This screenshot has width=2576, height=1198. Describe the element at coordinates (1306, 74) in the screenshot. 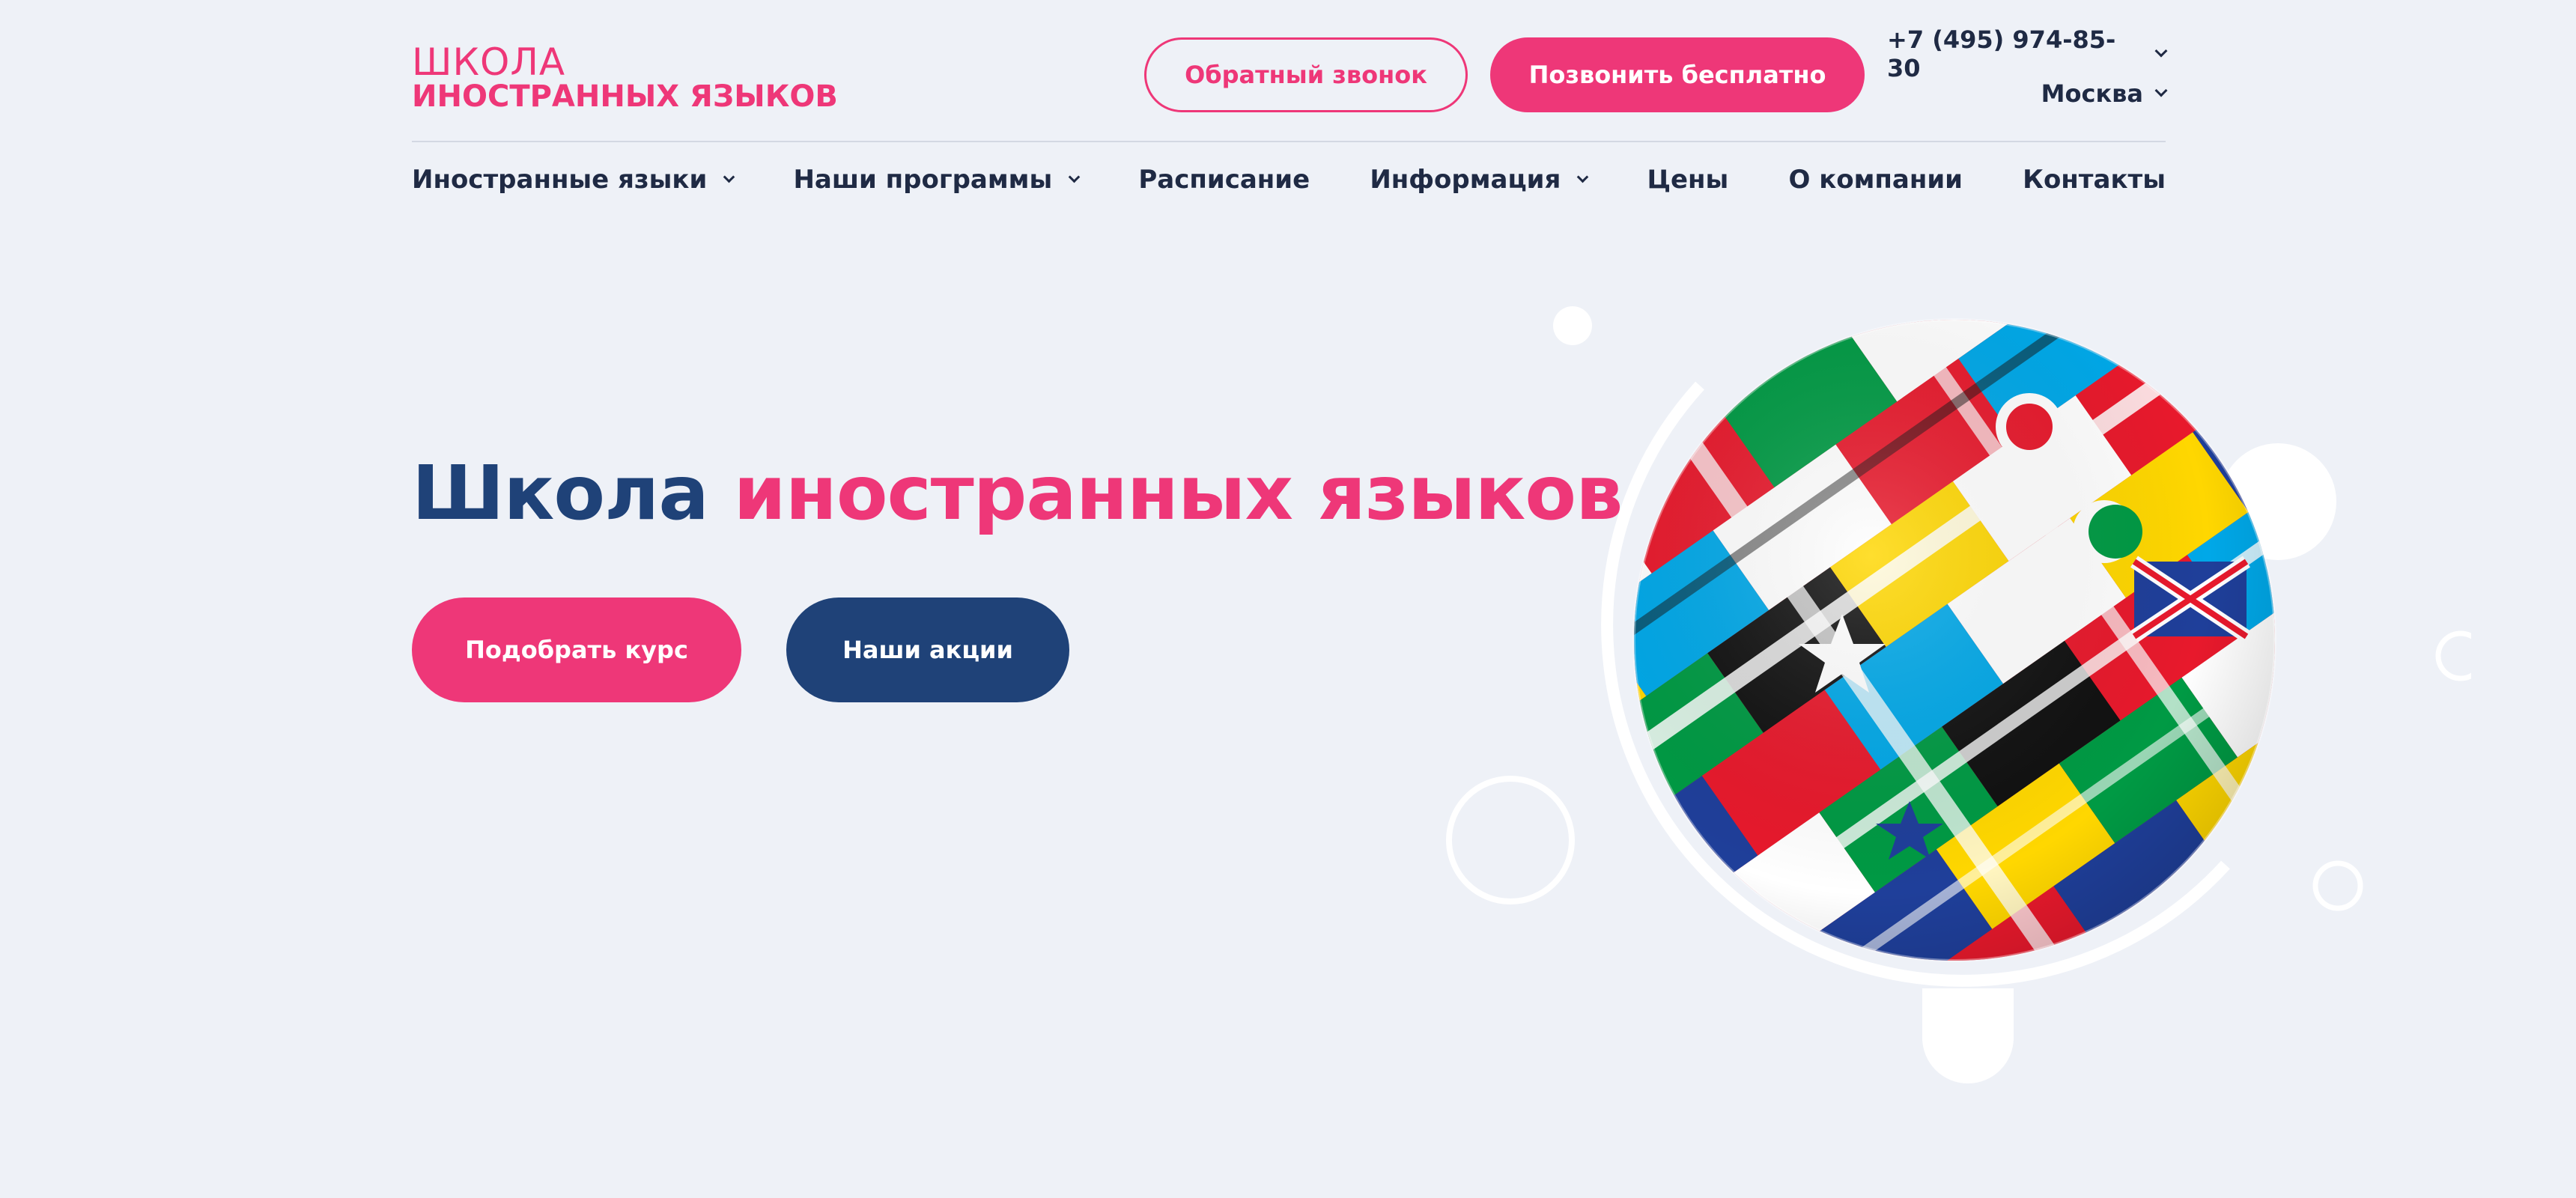

I see `callback-button: Обратный звонок` at that location.